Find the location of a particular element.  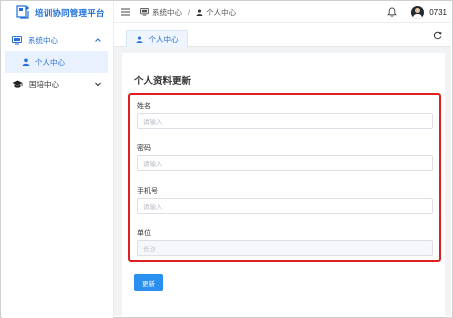

avatar is located at coordinates (418, 12).